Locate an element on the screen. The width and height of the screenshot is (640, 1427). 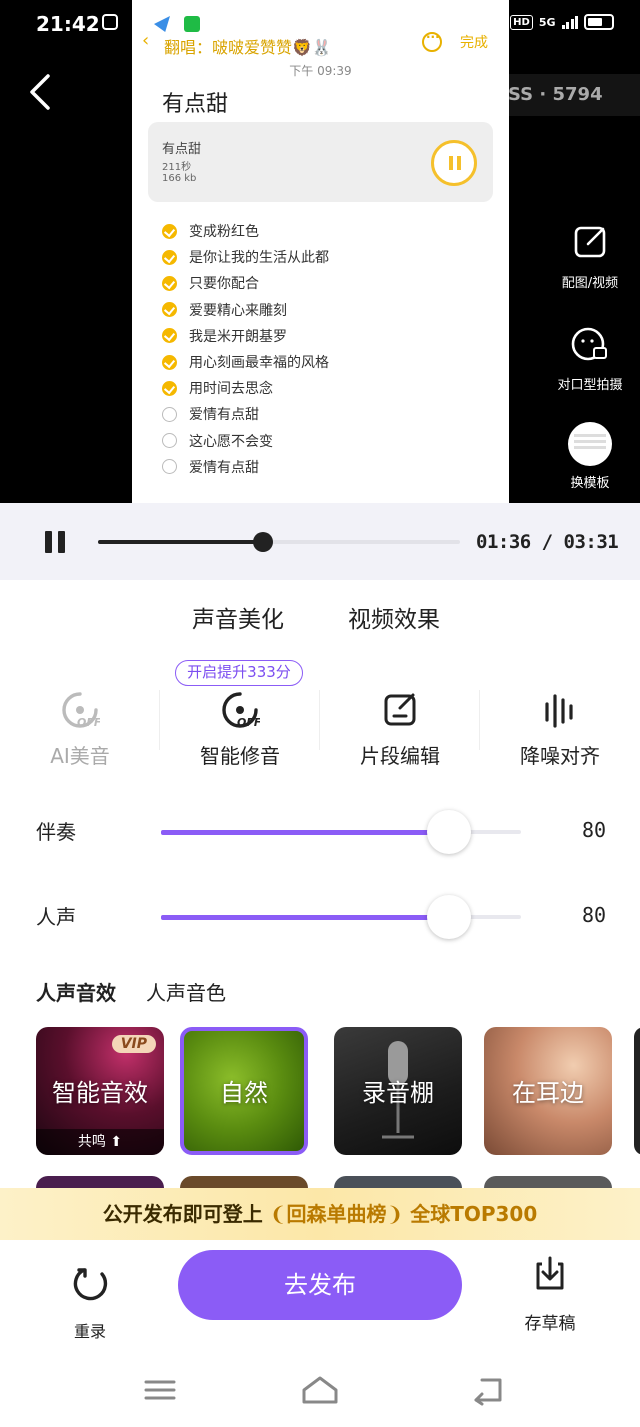
promo-prefix: 公开发布即可登上 is located at coordinates (182, 1214).